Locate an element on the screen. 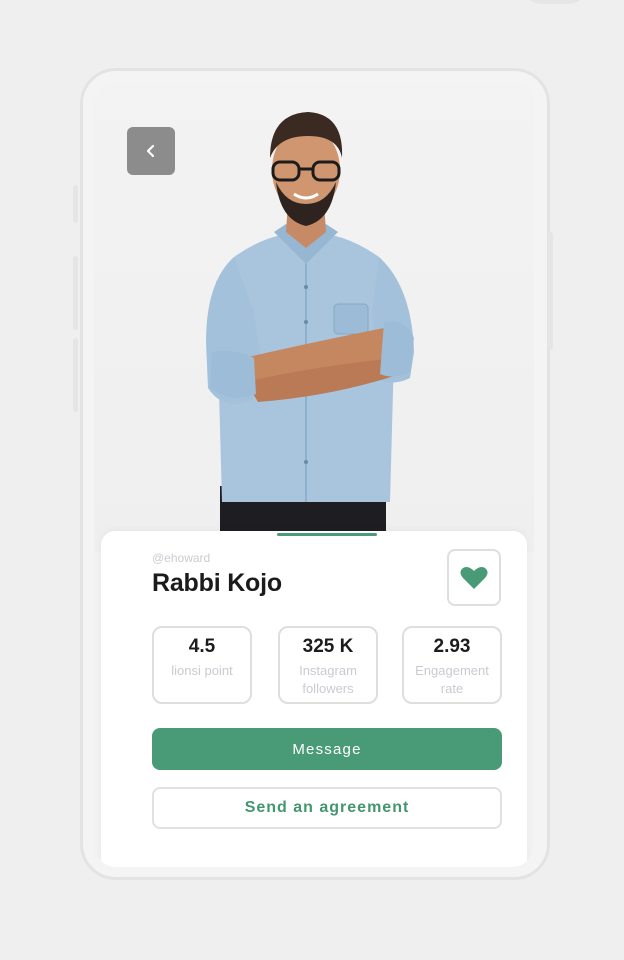  stat-lionsi-point: 4.5 lionsi point is located at coordinates (202, 665).